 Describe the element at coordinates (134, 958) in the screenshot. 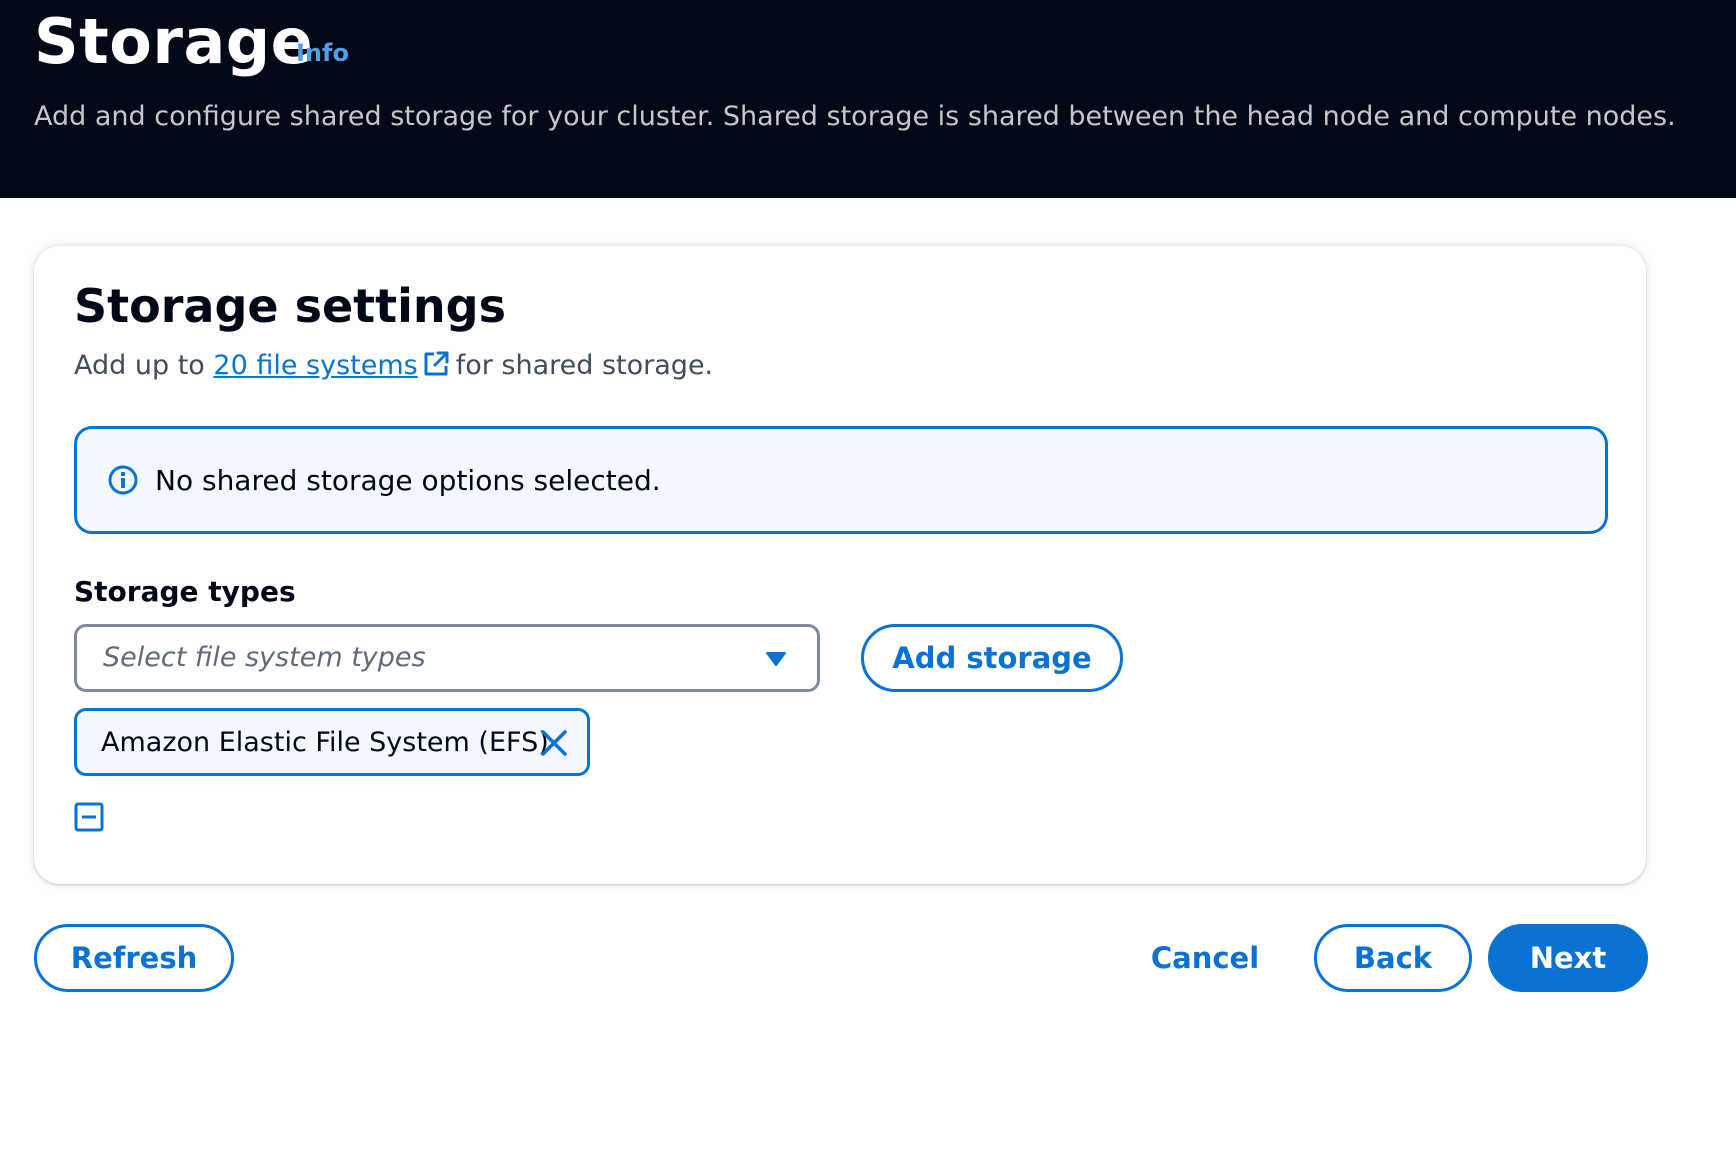

I see `refresh-button: Refresh` at that location.